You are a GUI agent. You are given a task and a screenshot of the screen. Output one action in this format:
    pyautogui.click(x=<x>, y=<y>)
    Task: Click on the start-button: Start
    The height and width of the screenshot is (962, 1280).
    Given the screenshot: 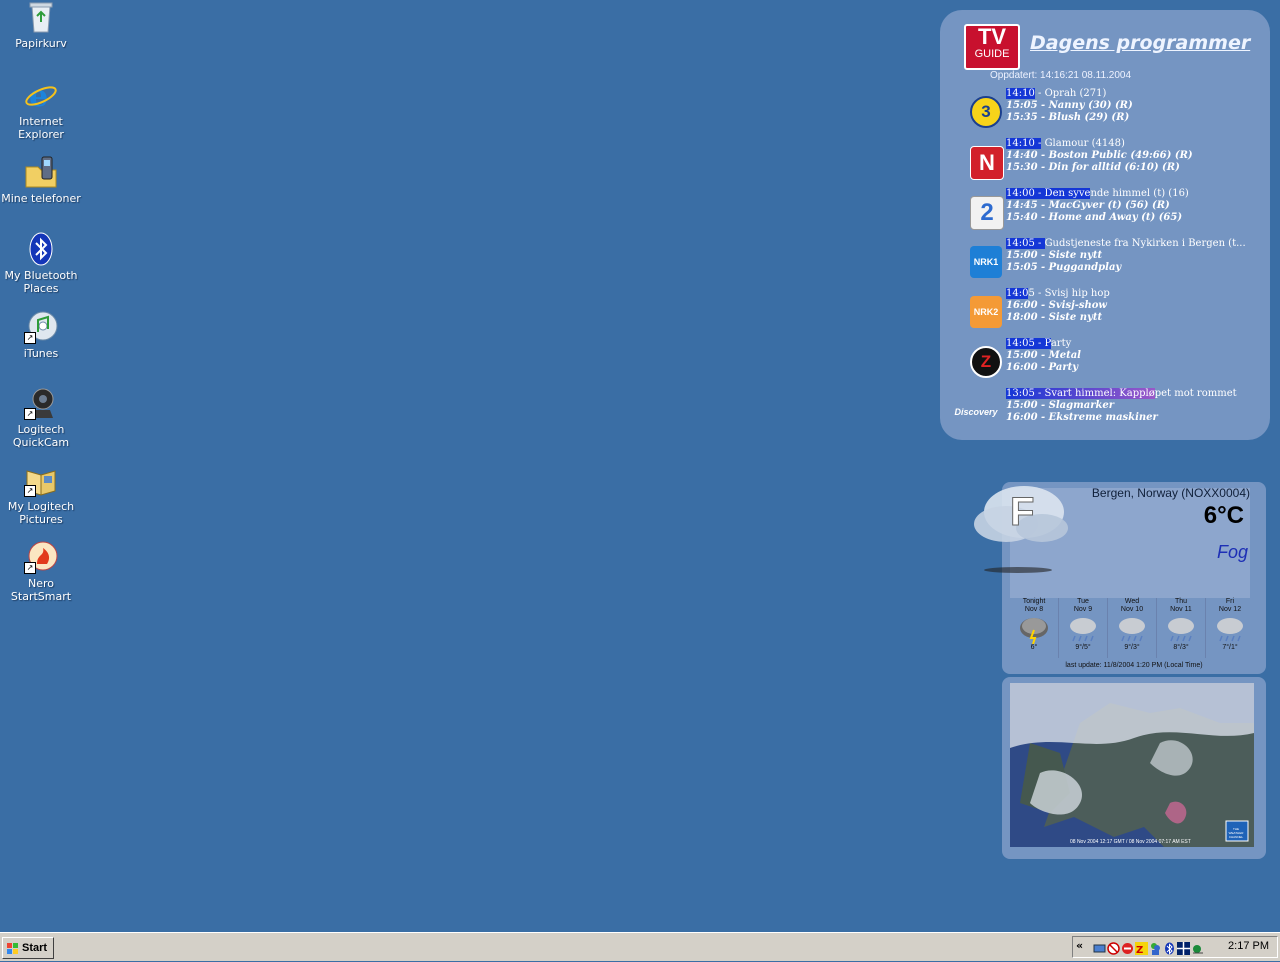 What is the action you would take?
    pyautogui.click(x=28, y=948)
    